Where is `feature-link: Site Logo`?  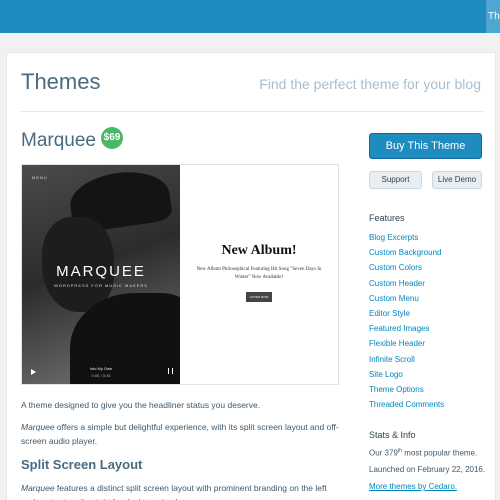 feature-link: Site Logo is located at coordinates (406, 374).